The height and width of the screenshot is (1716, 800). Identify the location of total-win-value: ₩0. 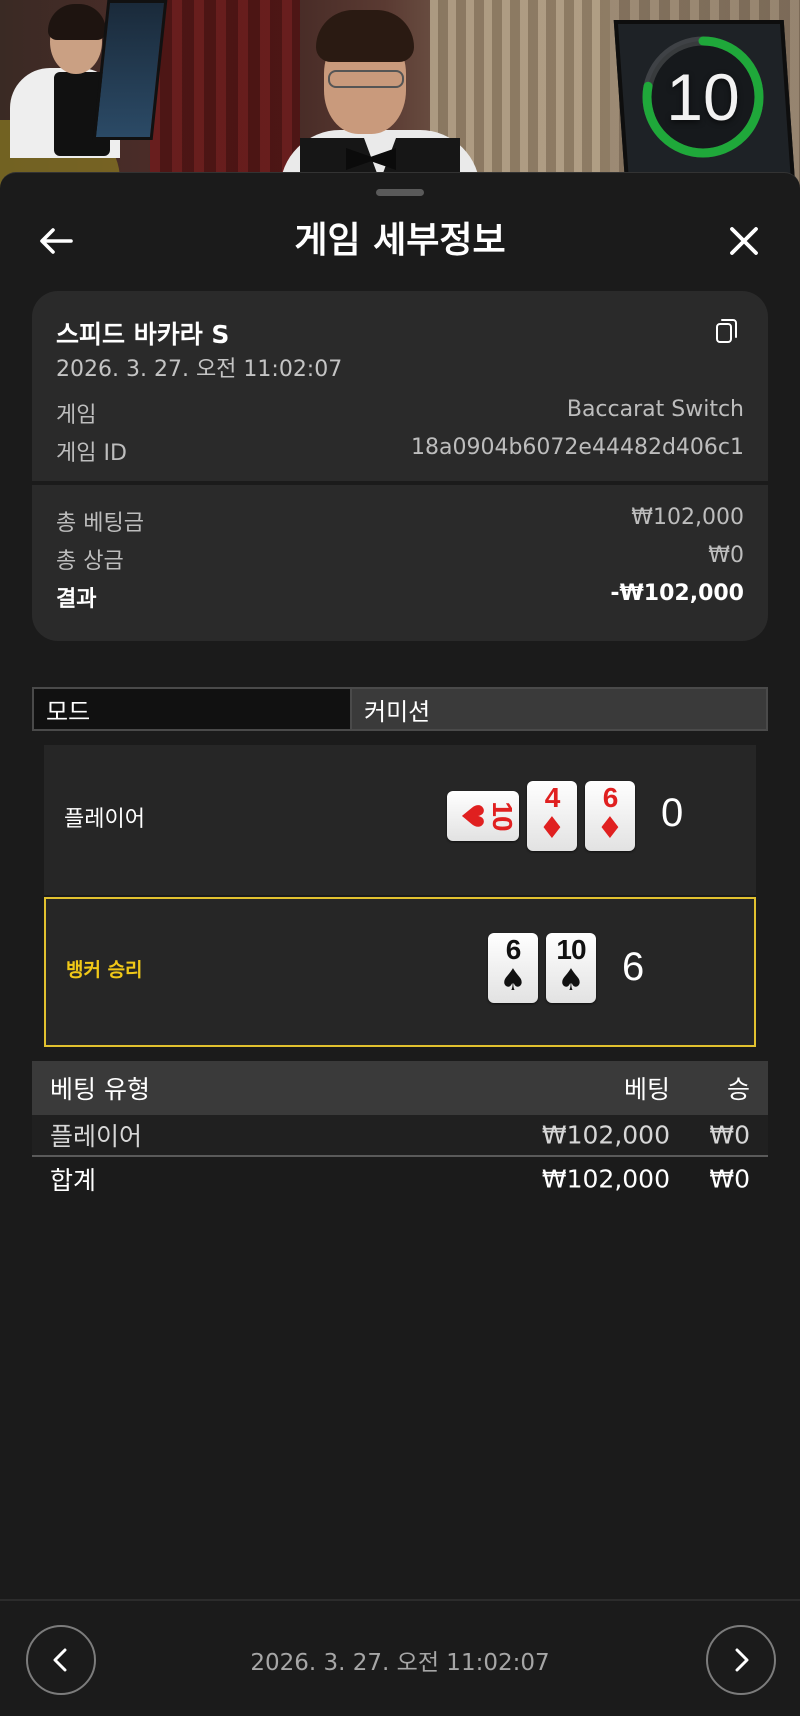
(726, 555).